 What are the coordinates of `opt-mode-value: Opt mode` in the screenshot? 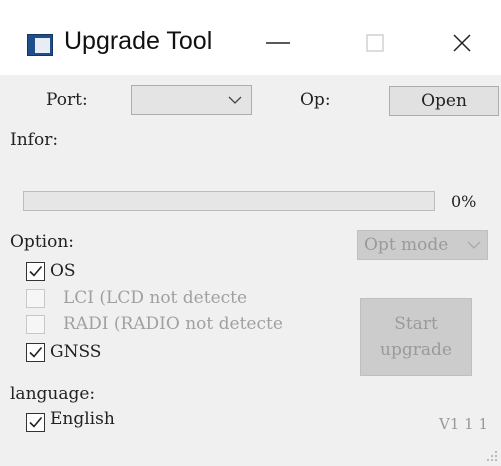 It's located at (406, 245).